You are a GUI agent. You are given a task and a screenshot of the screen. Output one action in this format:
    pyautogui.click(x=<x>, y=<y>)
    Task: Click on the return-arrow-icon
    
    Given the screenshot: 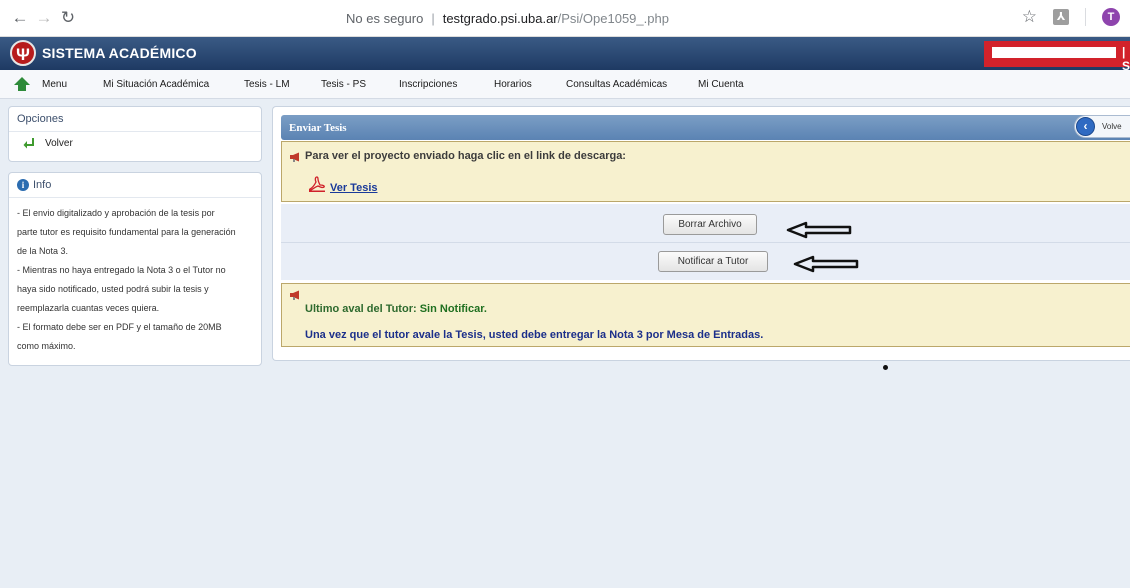 What is the action you would take?
    pyautogui.click(x=28, y=143)
    